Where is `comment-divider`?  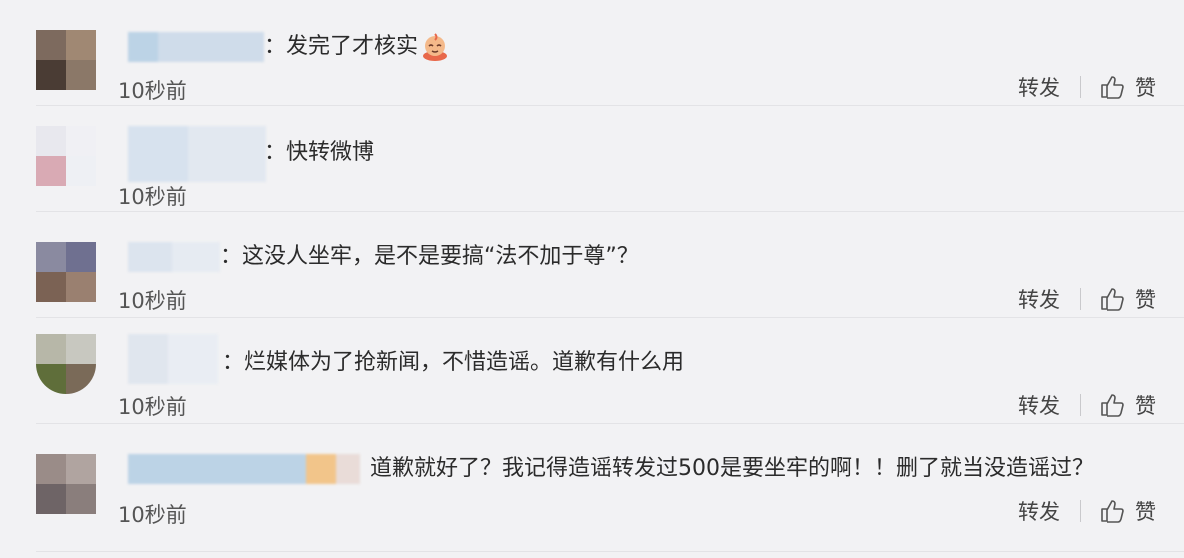
comment-divider is located at coordinates (610, 551).